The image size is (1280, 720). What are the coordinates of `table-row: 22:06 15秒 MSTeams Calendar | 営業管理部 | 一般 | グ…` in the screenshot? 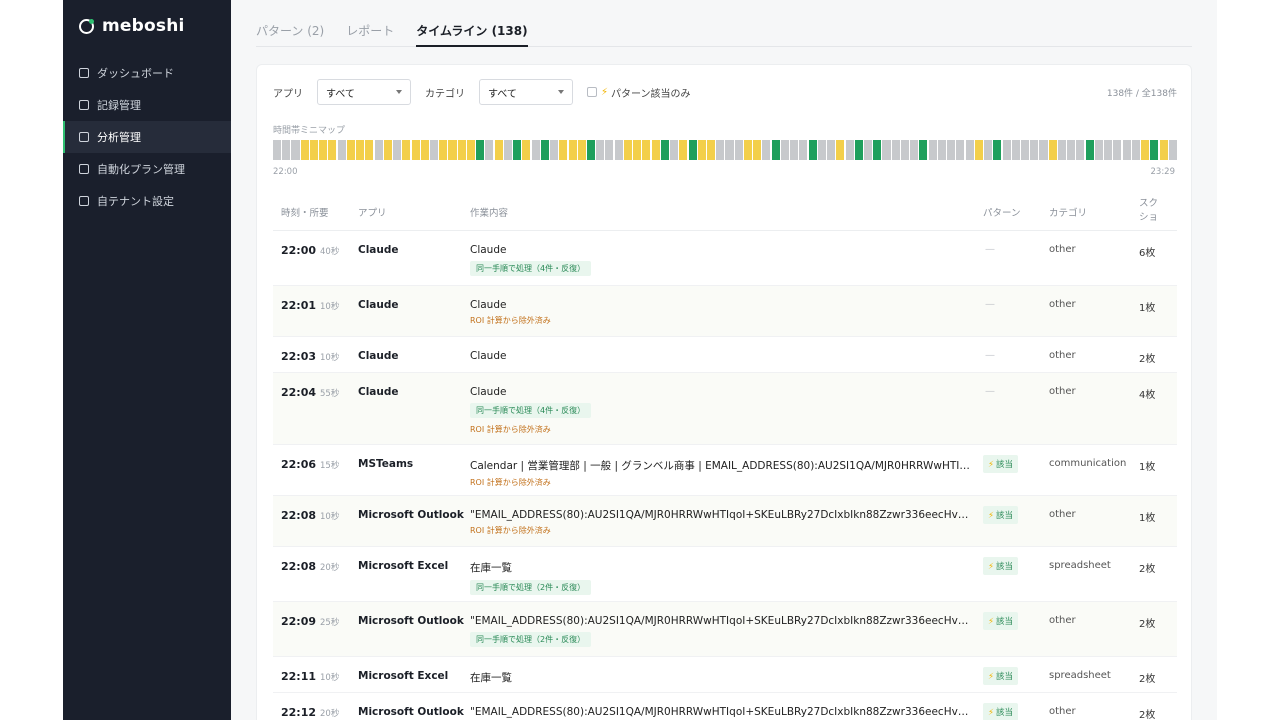 It's located at (725, 470).